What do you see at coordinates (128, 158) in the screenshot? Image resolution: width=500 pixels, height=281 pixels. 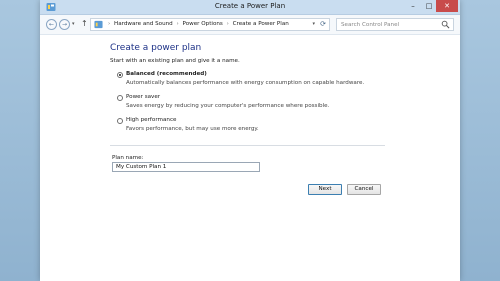 I see `plan-name-label: Plan name:` at bounding box center [128, 158].